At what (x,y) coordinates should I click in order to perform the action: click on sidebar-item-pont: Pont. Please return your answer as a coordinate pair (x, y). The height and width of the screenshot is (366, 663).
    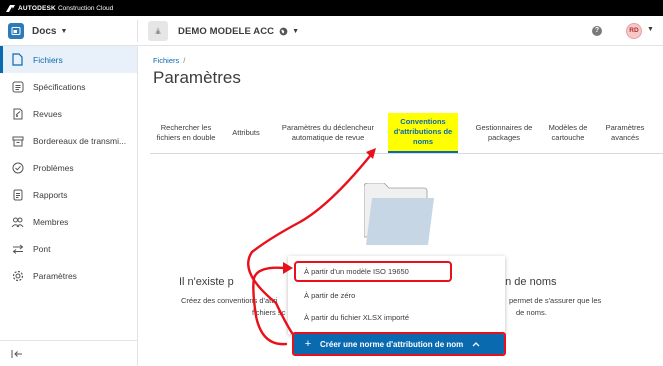
    Looking at the image, I should click on (68, 248).